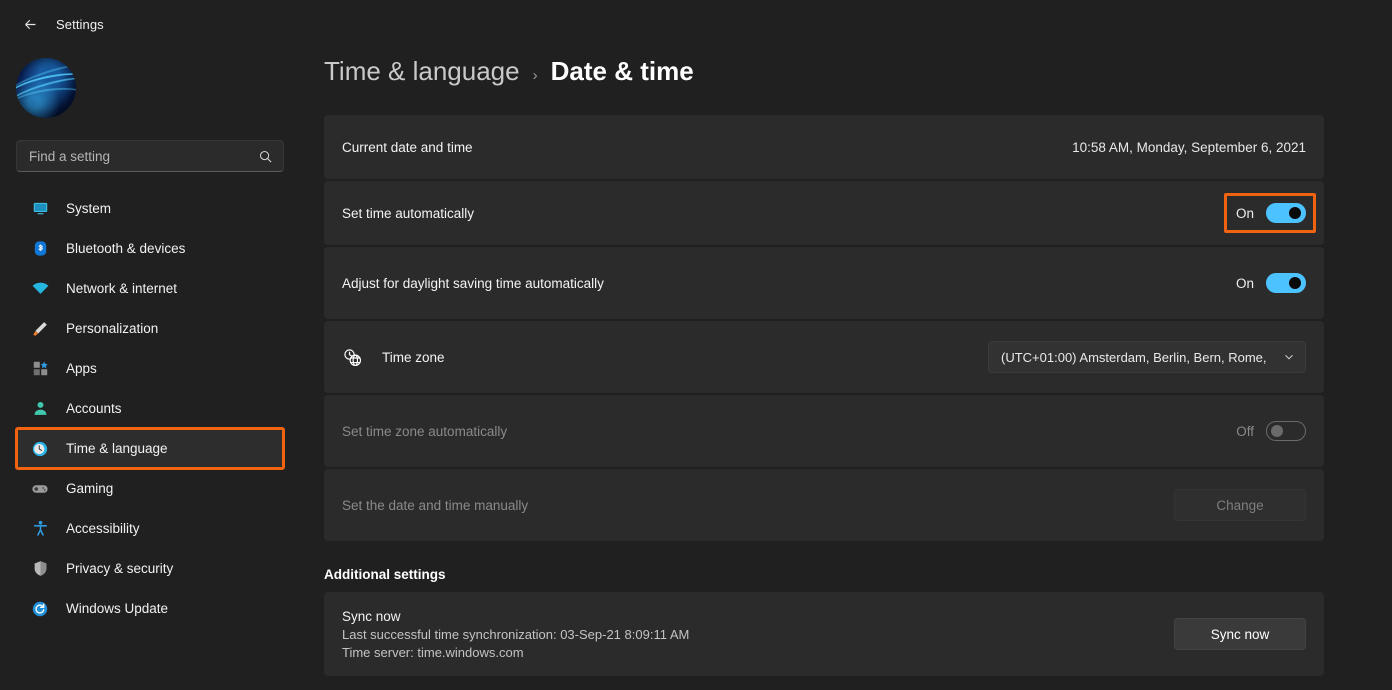  I want to click on gamepad-icon, so click(40, 489).